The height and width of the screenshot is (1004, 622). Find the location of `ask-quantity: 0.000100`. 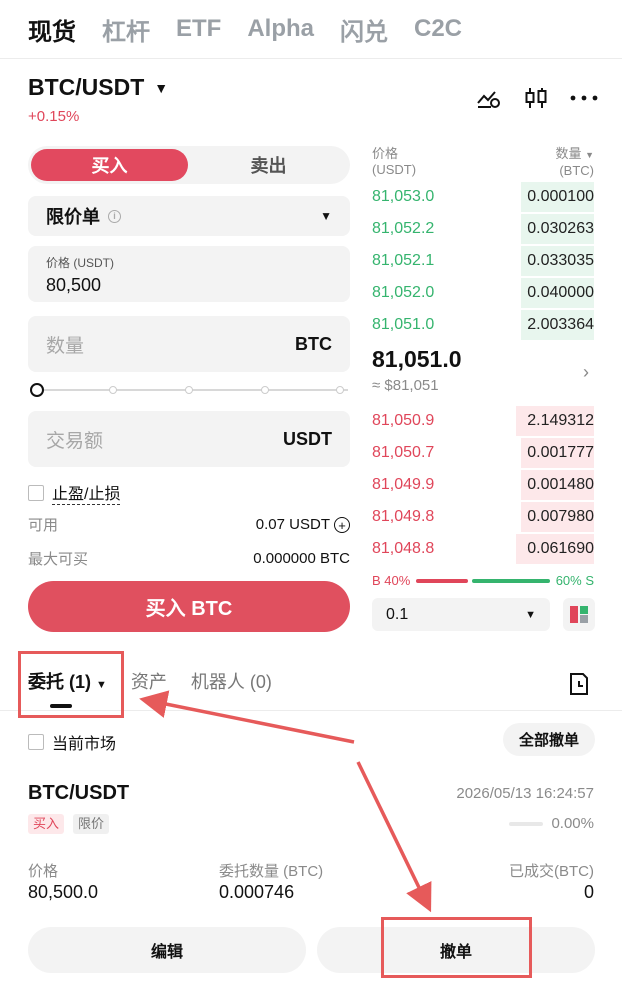

ask-quantity: 0.000100 is located at coordinates (560, 196).